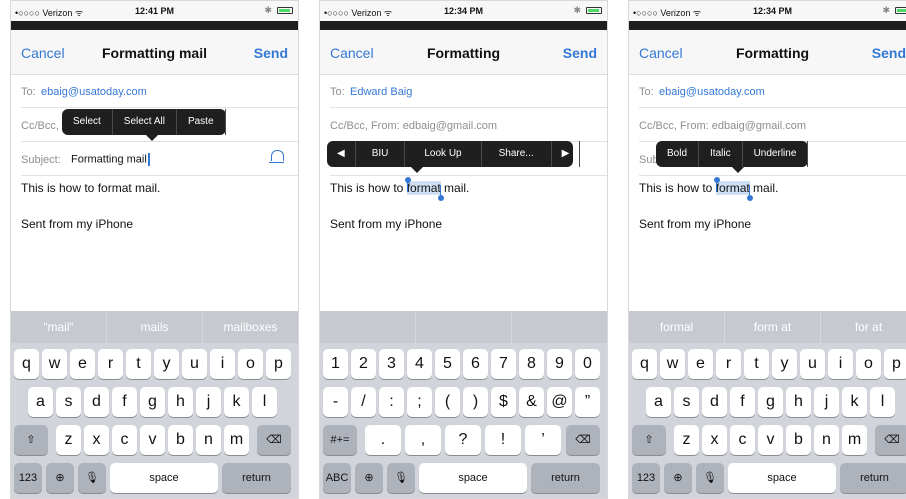 The width and height of the screenshot is (906, 499). Describe the element at coordinates (110, 364) in the screenshot. I see `key-r: r` at that location.